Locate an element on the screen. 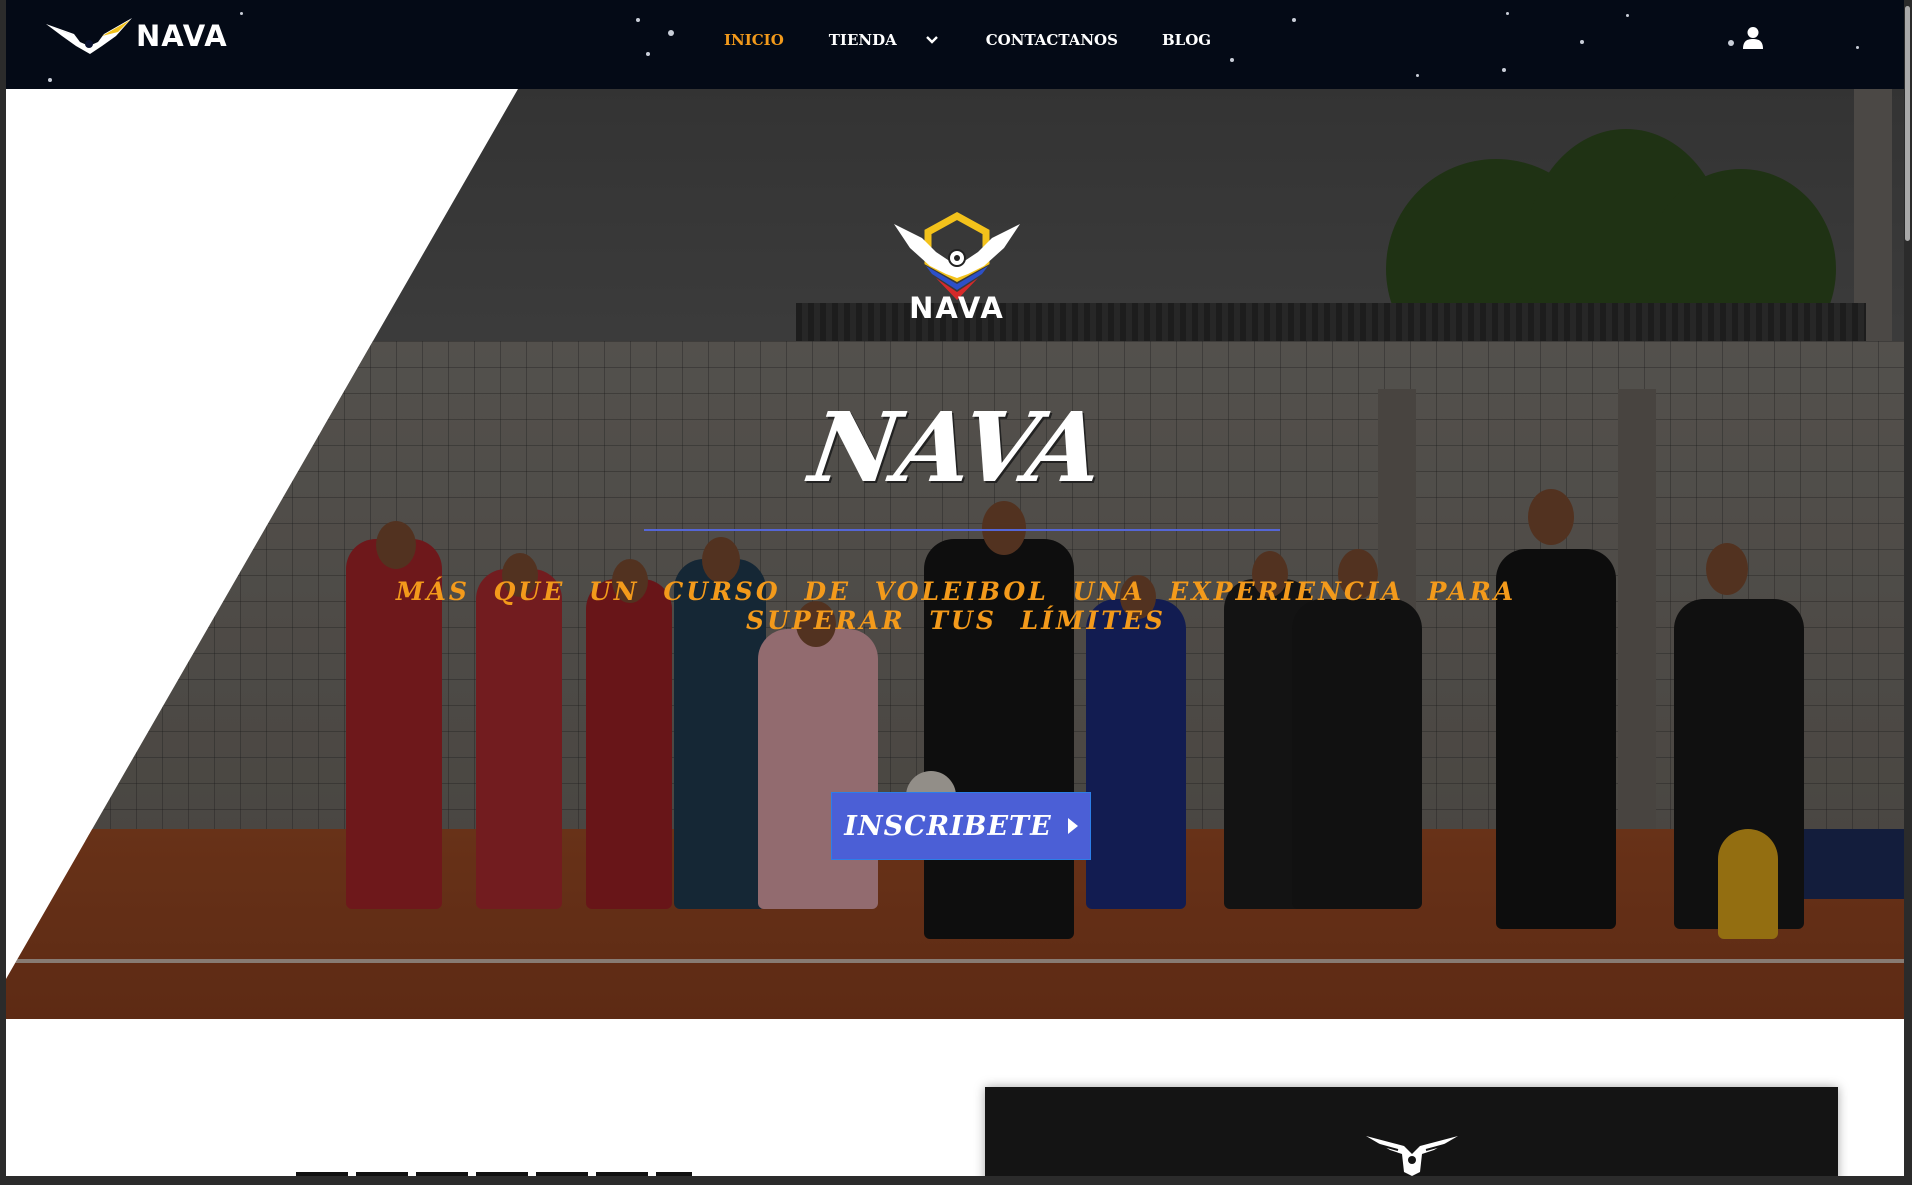 The width and height of the screenshot is (1912, 1185). user-icon is located at coordinates (1753, 38).